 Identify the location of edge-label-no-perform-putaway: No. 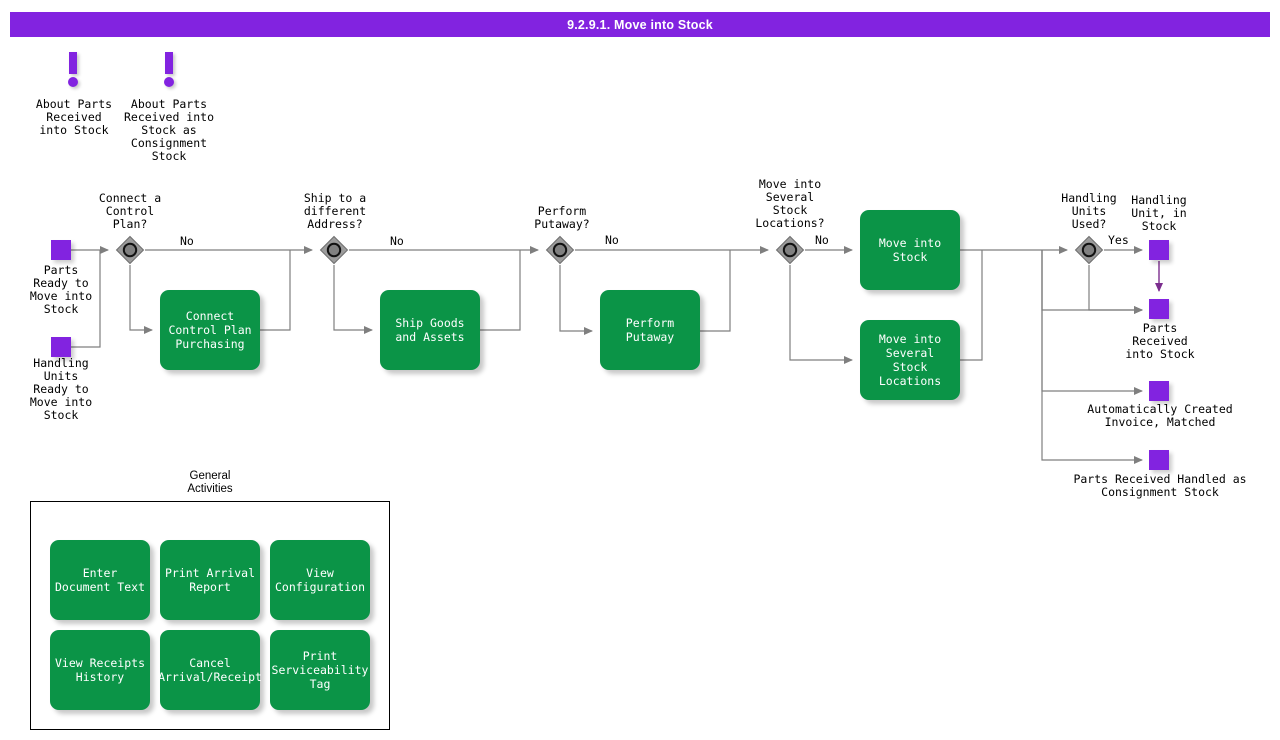
(612, 240).